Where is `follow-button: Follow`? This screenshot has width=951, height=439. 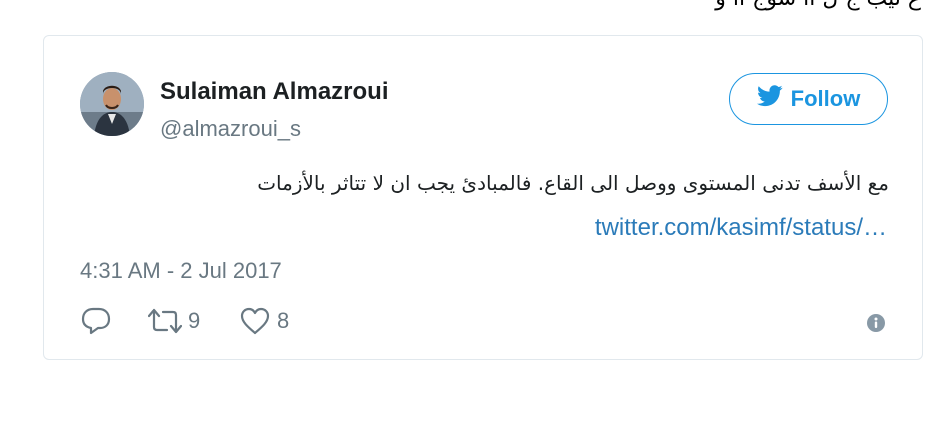 follow-button: Follow is located at coordinates (808, 99).